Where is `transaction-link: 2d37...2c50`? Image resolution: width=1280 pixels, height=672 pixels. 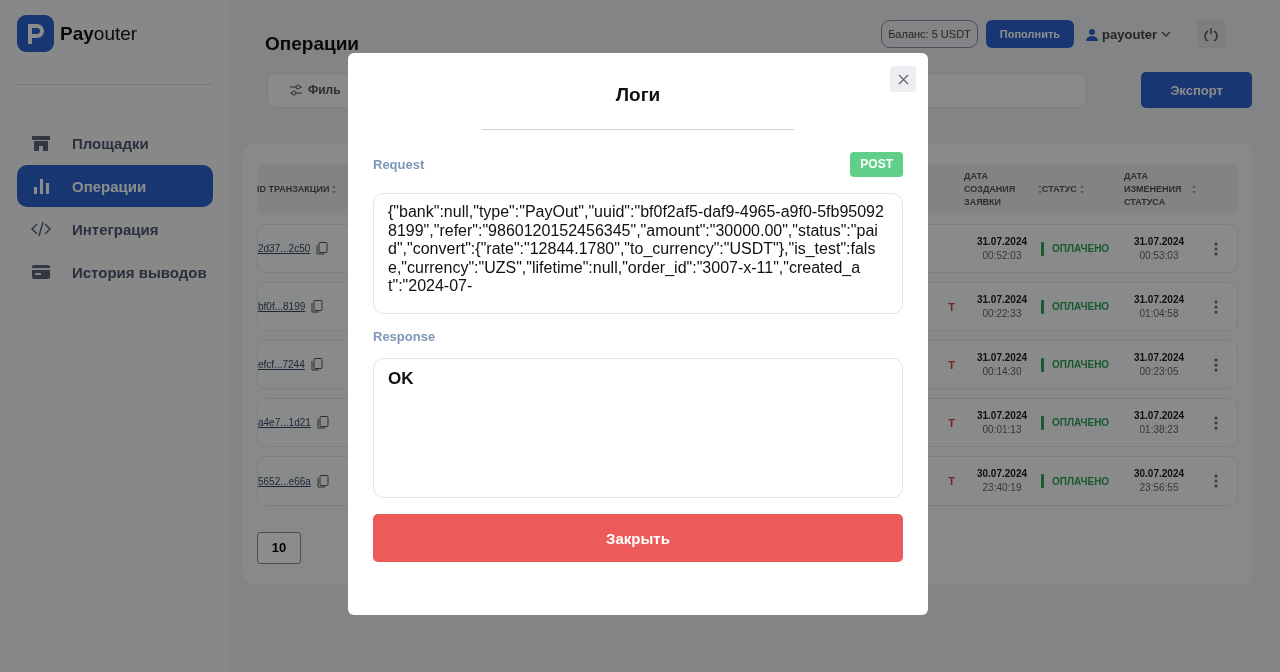 transaction-link: 2d37...2c50 is located at coordinates (284, 249).